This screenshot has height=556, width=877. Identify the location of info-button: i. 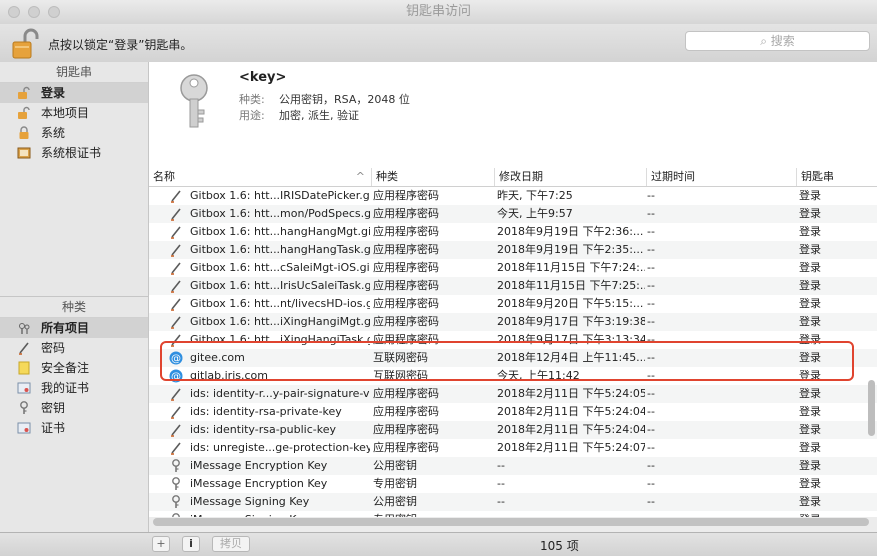
(191, 544).